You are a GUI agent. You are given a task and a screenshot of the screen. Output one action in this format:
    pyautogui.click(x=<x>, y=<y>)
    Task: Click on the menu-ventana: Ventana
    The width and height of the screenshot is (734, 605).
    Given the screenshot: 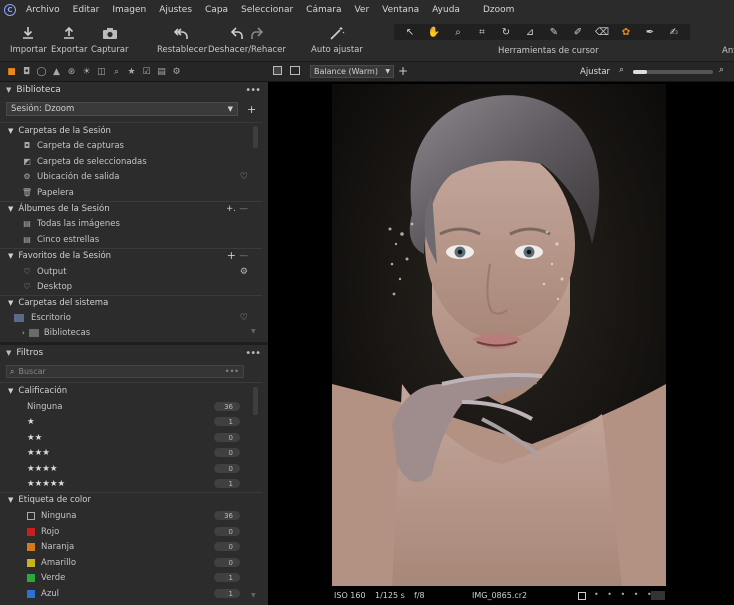 What is the action you would take?
    pyautogui.click(x=400, y=10)
    